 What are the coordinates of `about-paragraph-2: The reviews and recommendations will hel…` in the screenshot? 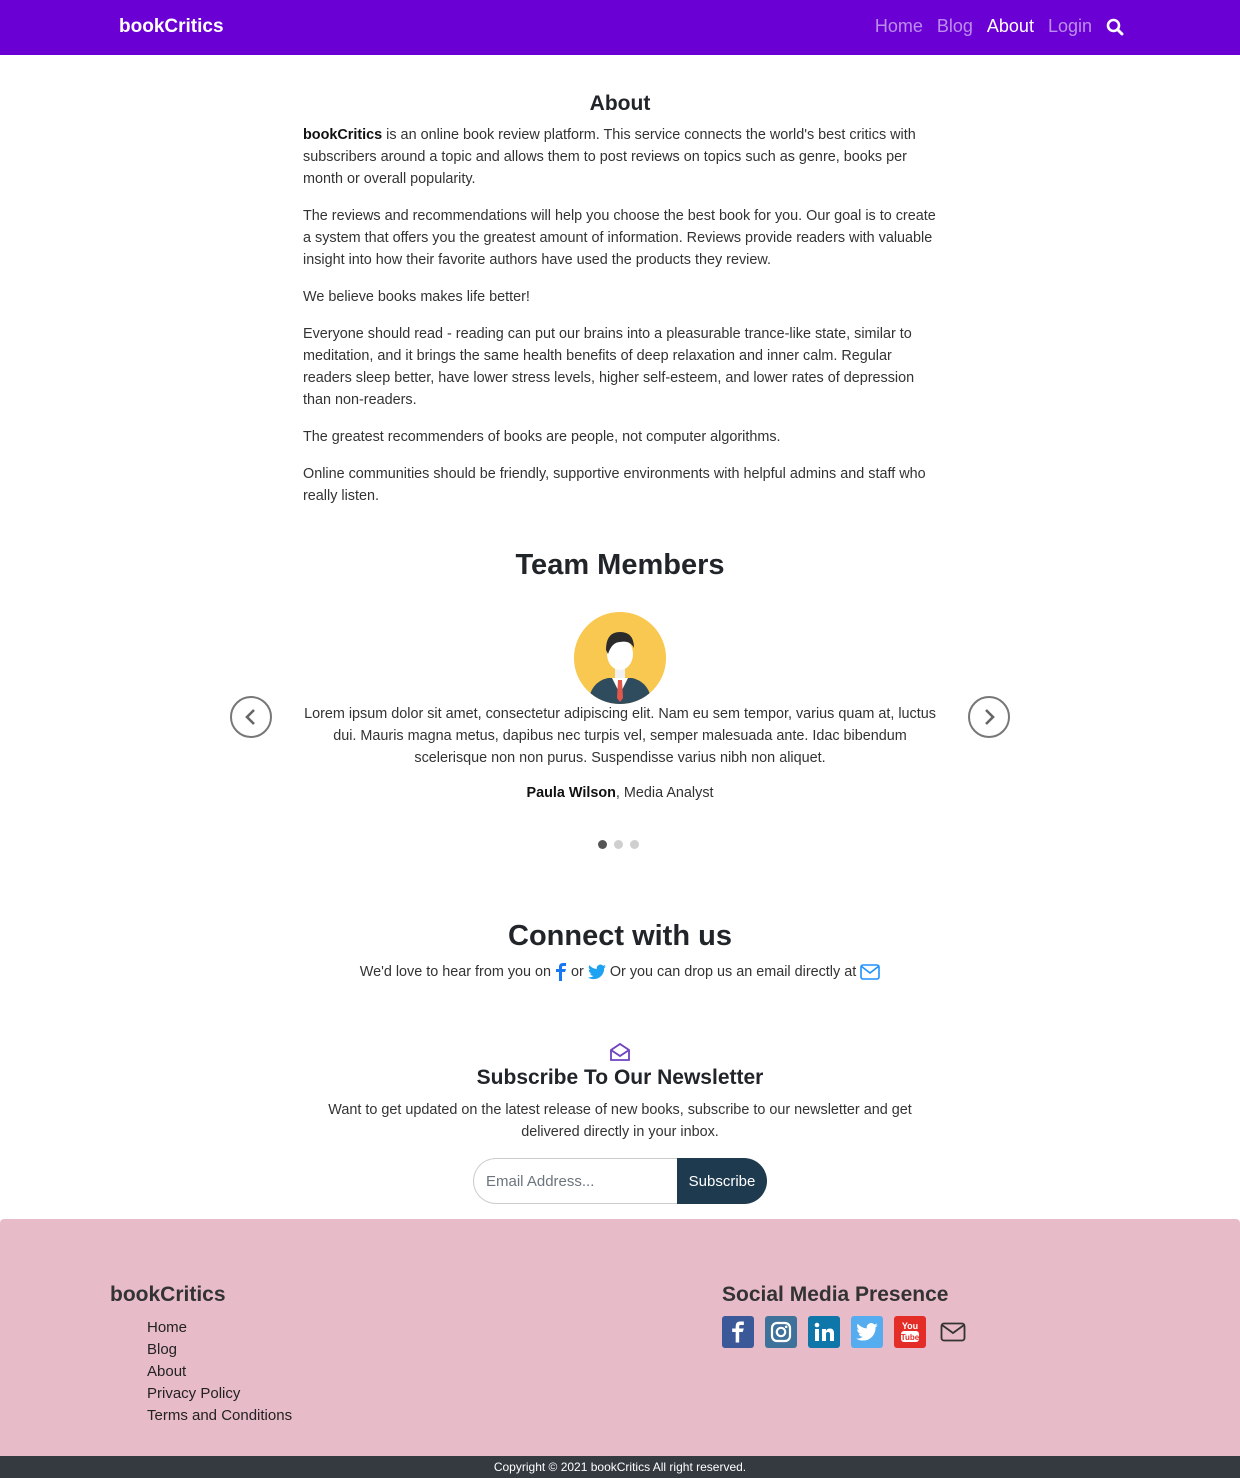 It's located at (619, 238).